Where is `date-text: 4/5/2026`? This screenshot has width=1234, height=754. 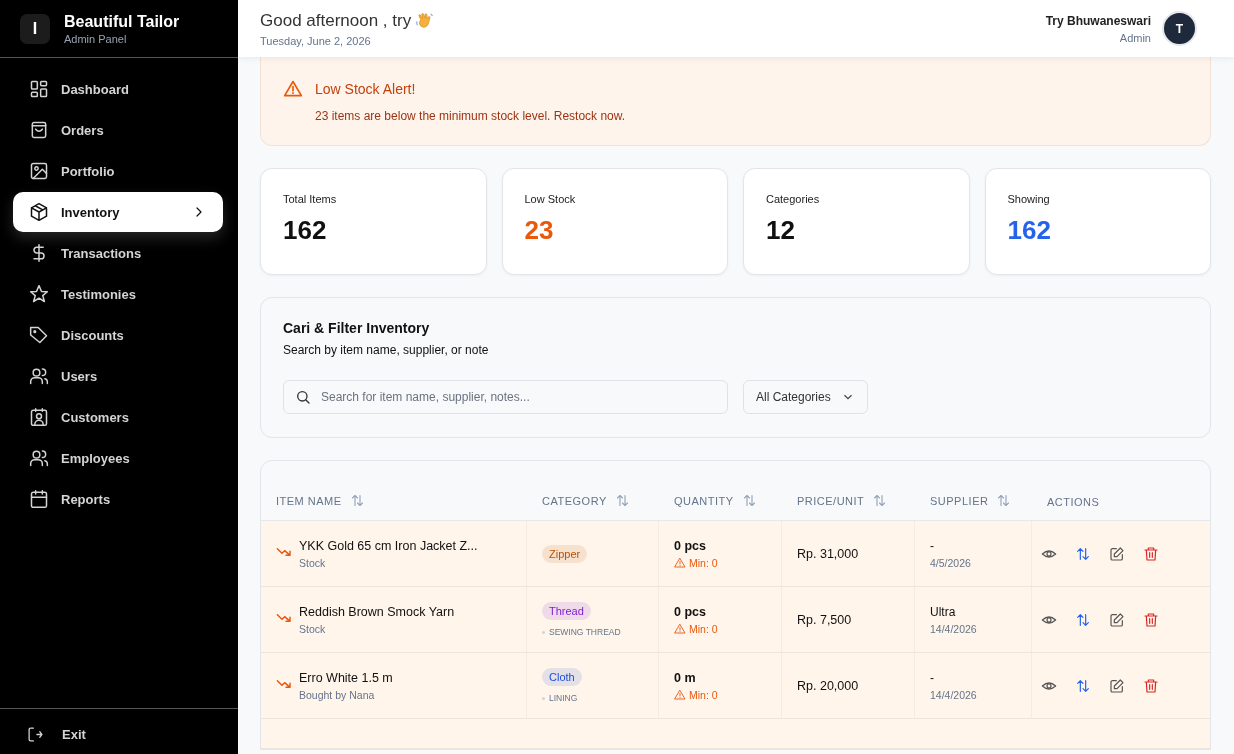
date-text: 4/5/2026 is located at coordinates (951, 562).